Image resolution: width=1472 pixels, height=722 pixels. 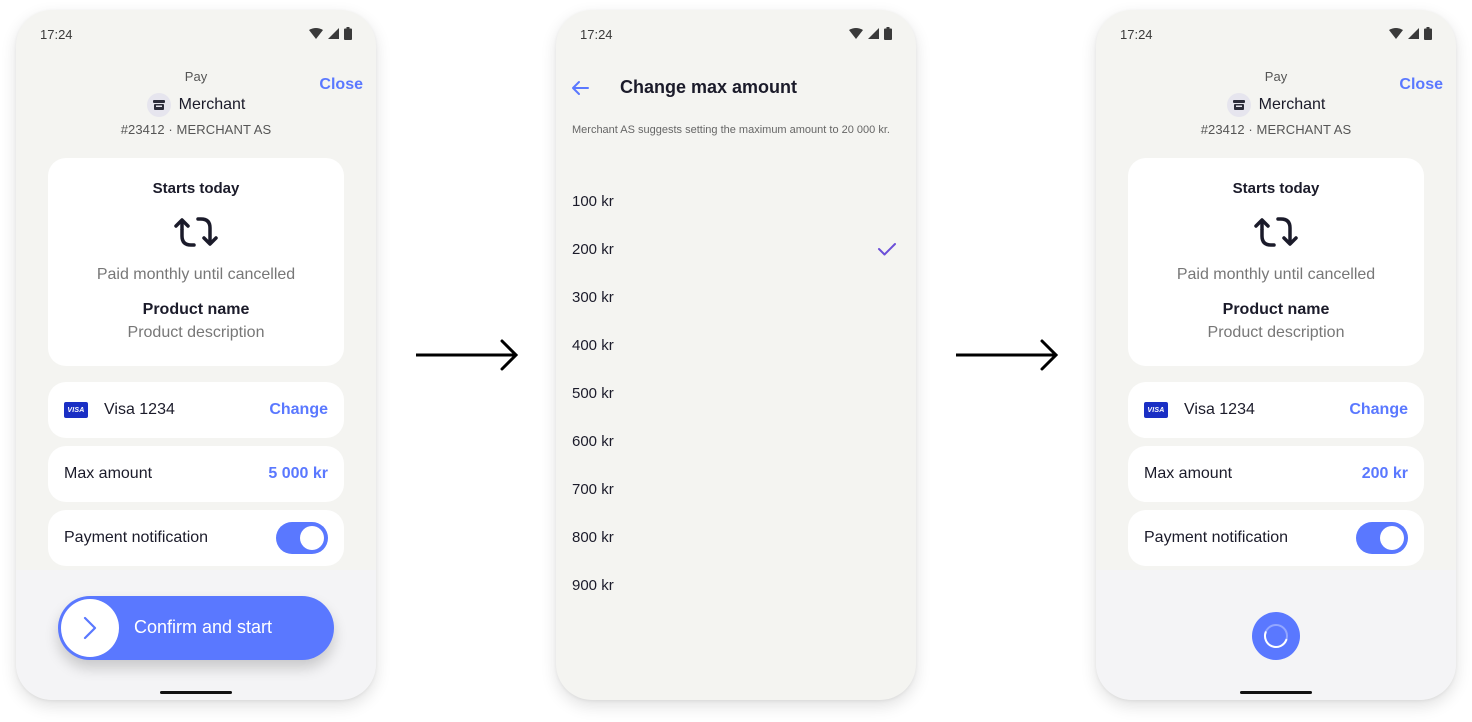 I want to click on spinner-icon, so click(x=1276, y=636).